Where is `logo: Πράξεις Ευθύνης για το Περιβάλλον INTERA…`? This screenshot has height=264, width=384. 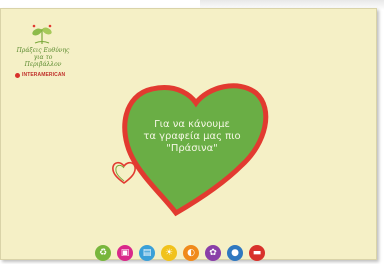
logo: Πράξεις Ευθύνης για το Περιβάλλον INTERA… is located at coordinates (43, 58).